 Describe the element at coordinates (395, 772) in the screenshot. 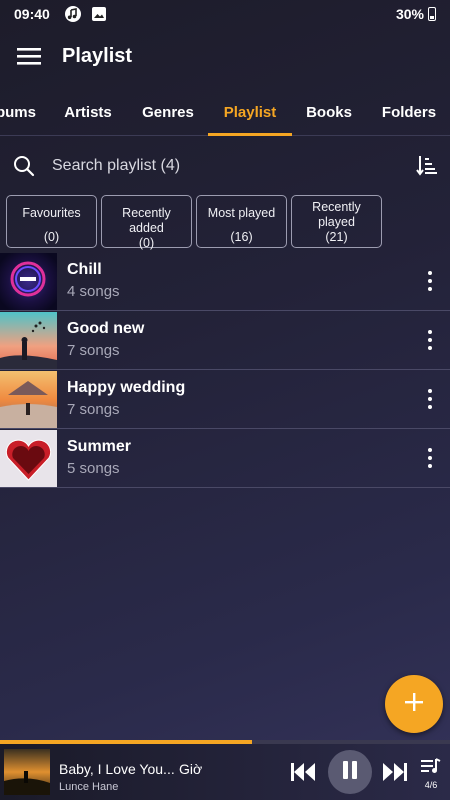

I see `next-track-icon` at that location.